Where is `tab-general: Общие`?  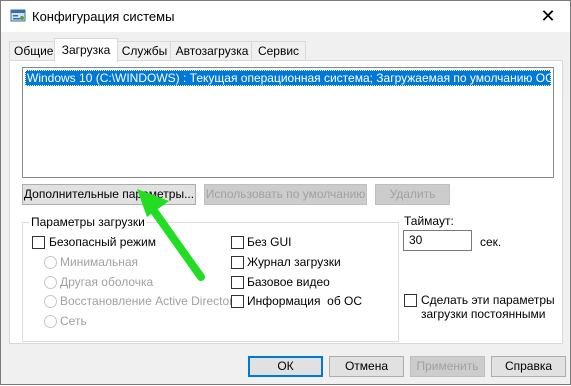 tab-general: Общие is located at coordinates (33, 51).